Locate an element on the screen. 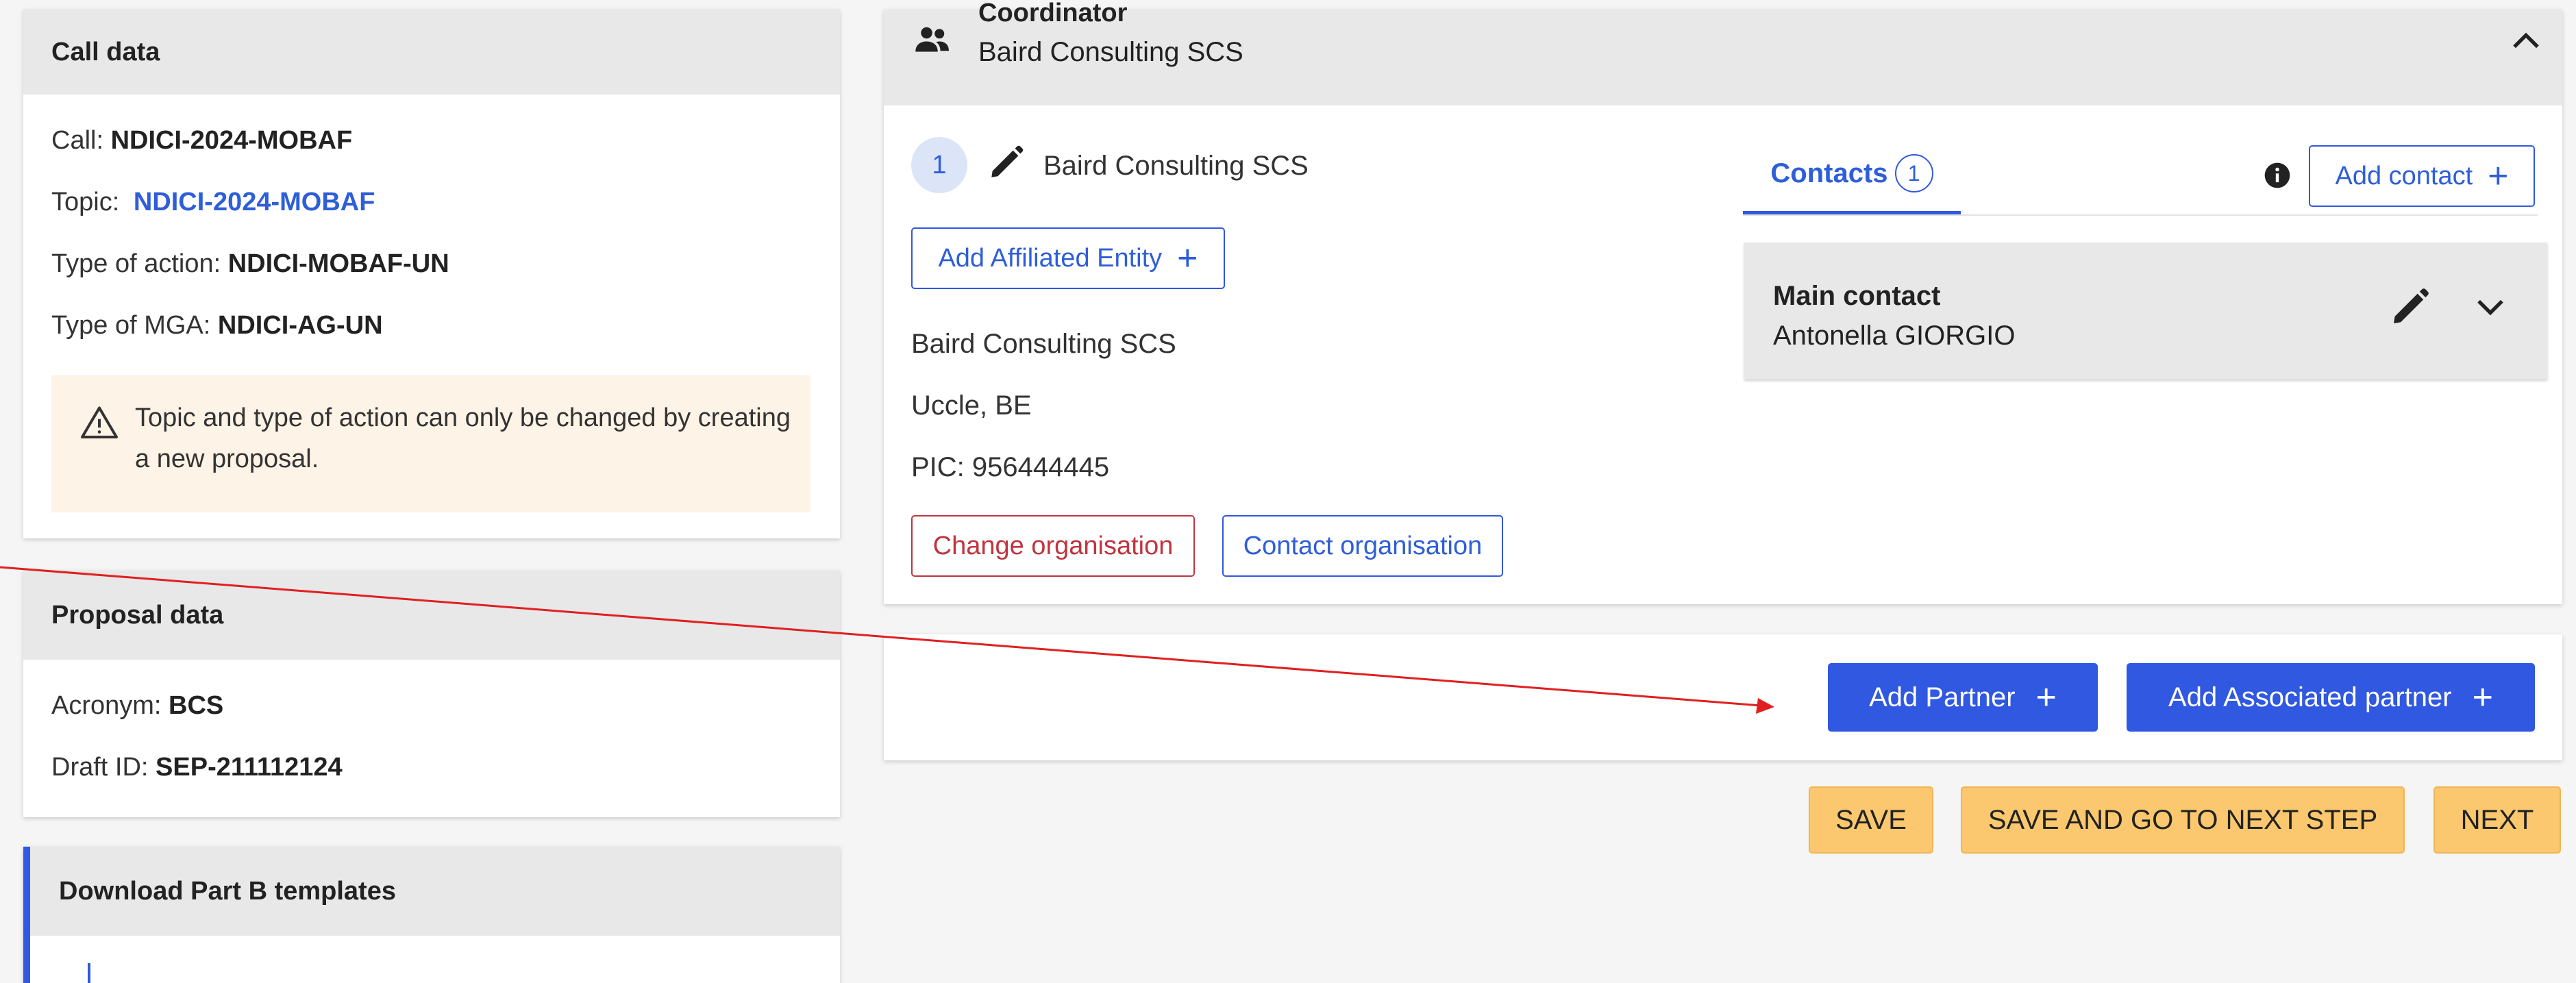 Image resolution: width=2576 pixels, height=983 pixels. download-templates-title: Download Part B templates is located at coordinates (435, 891).